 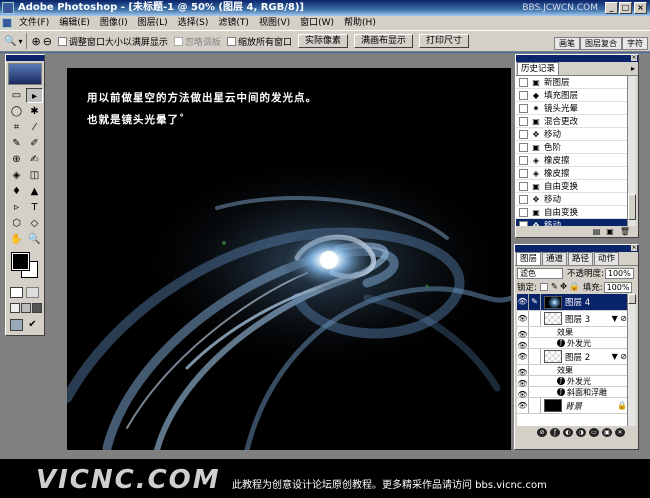 What do you see at coordinates (25, 58) in the screenshot?
I see `toolbox-titlebar` at bounding box center [25, 58].